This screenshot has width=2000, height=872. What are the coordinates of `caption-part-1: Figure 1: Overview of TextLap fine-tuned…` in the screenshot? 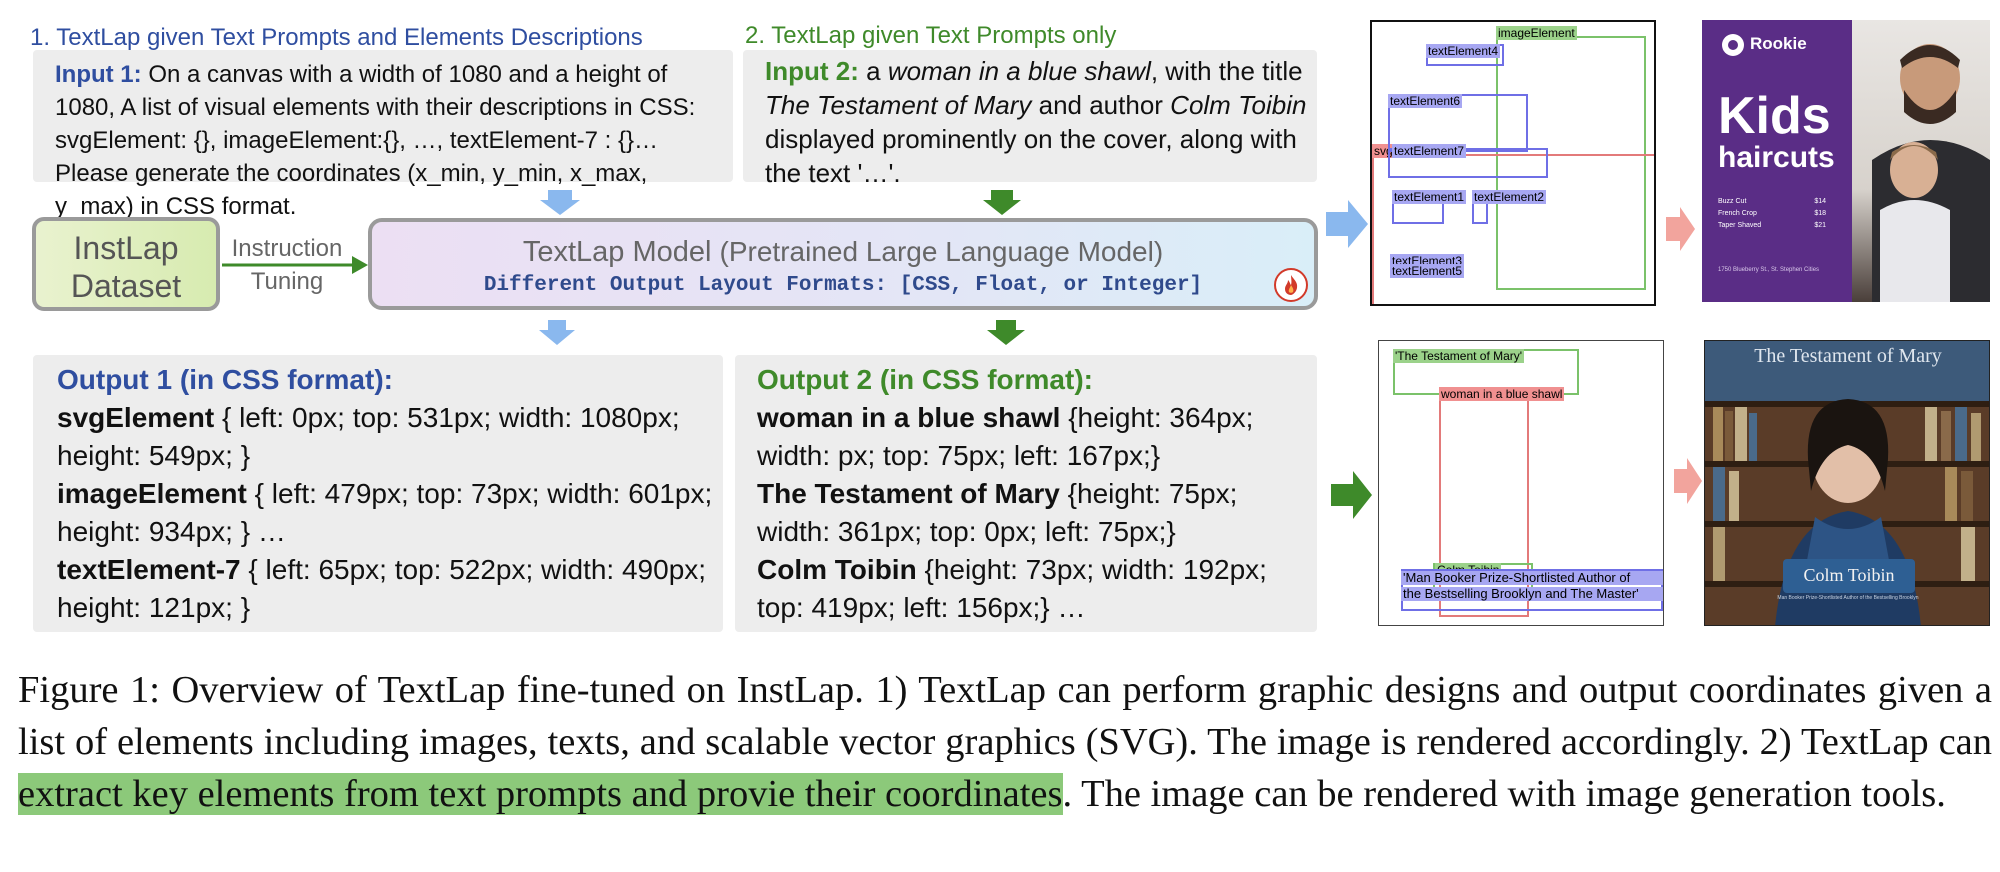 It's located at (1005, 716).